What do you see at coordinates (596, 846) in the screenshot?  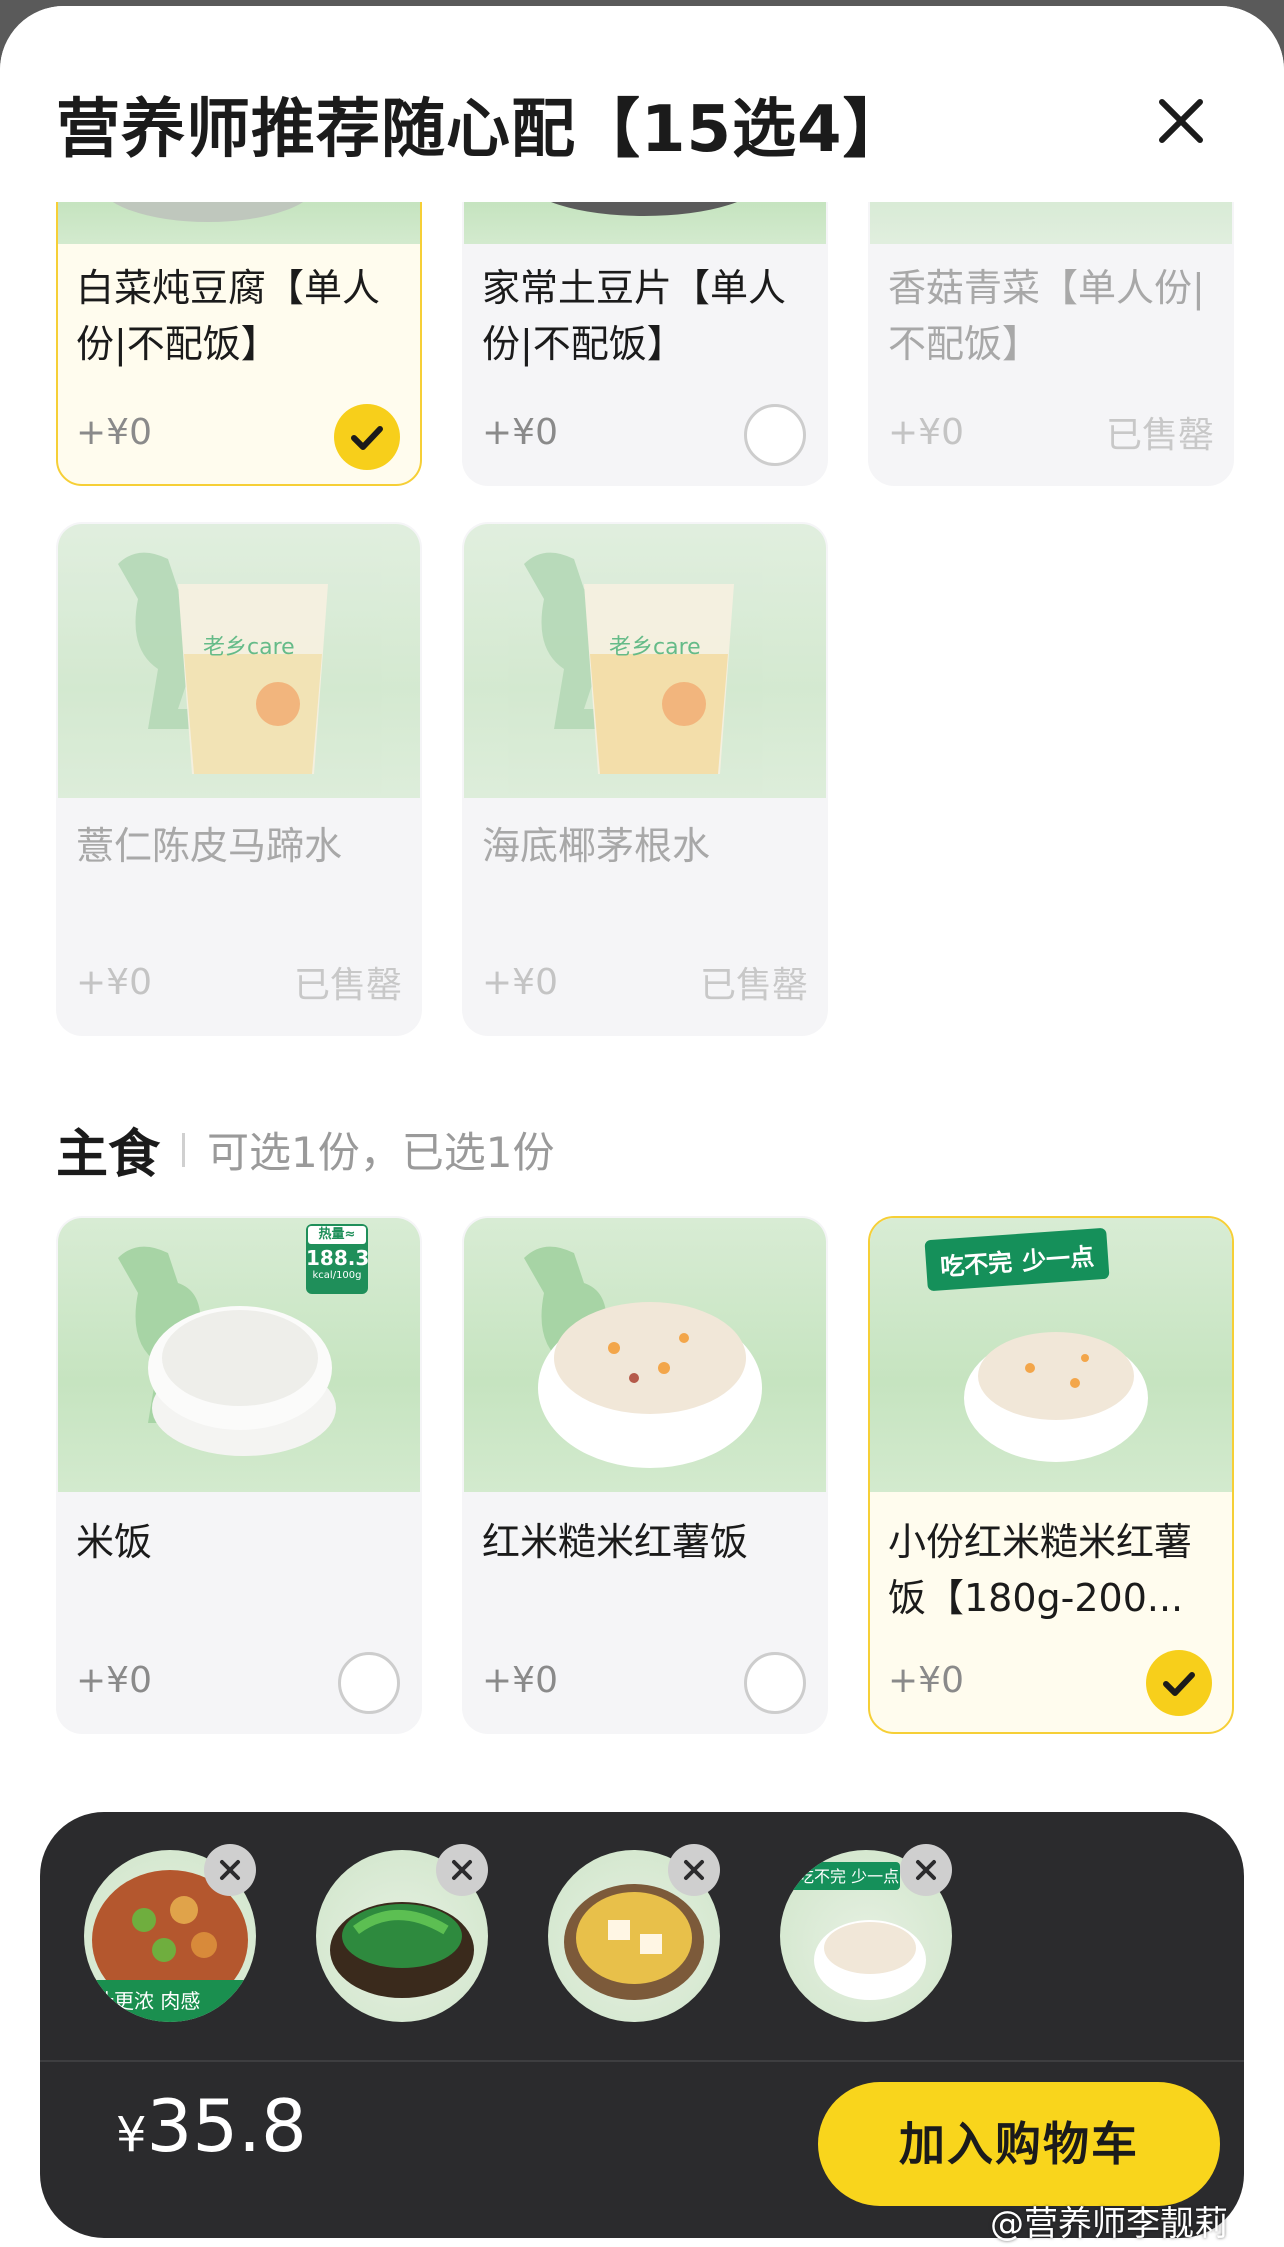 I see `item-name: 海底椰茅根水` at bounding box center [596, 846].